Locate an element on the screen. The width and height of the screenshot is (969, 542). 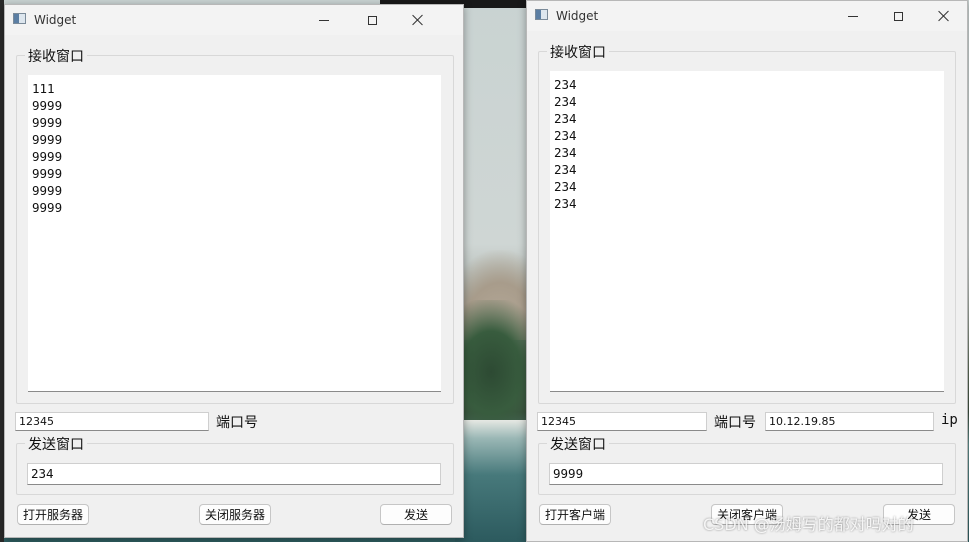
send-button: 发送 is located at coordinates (416, 514).